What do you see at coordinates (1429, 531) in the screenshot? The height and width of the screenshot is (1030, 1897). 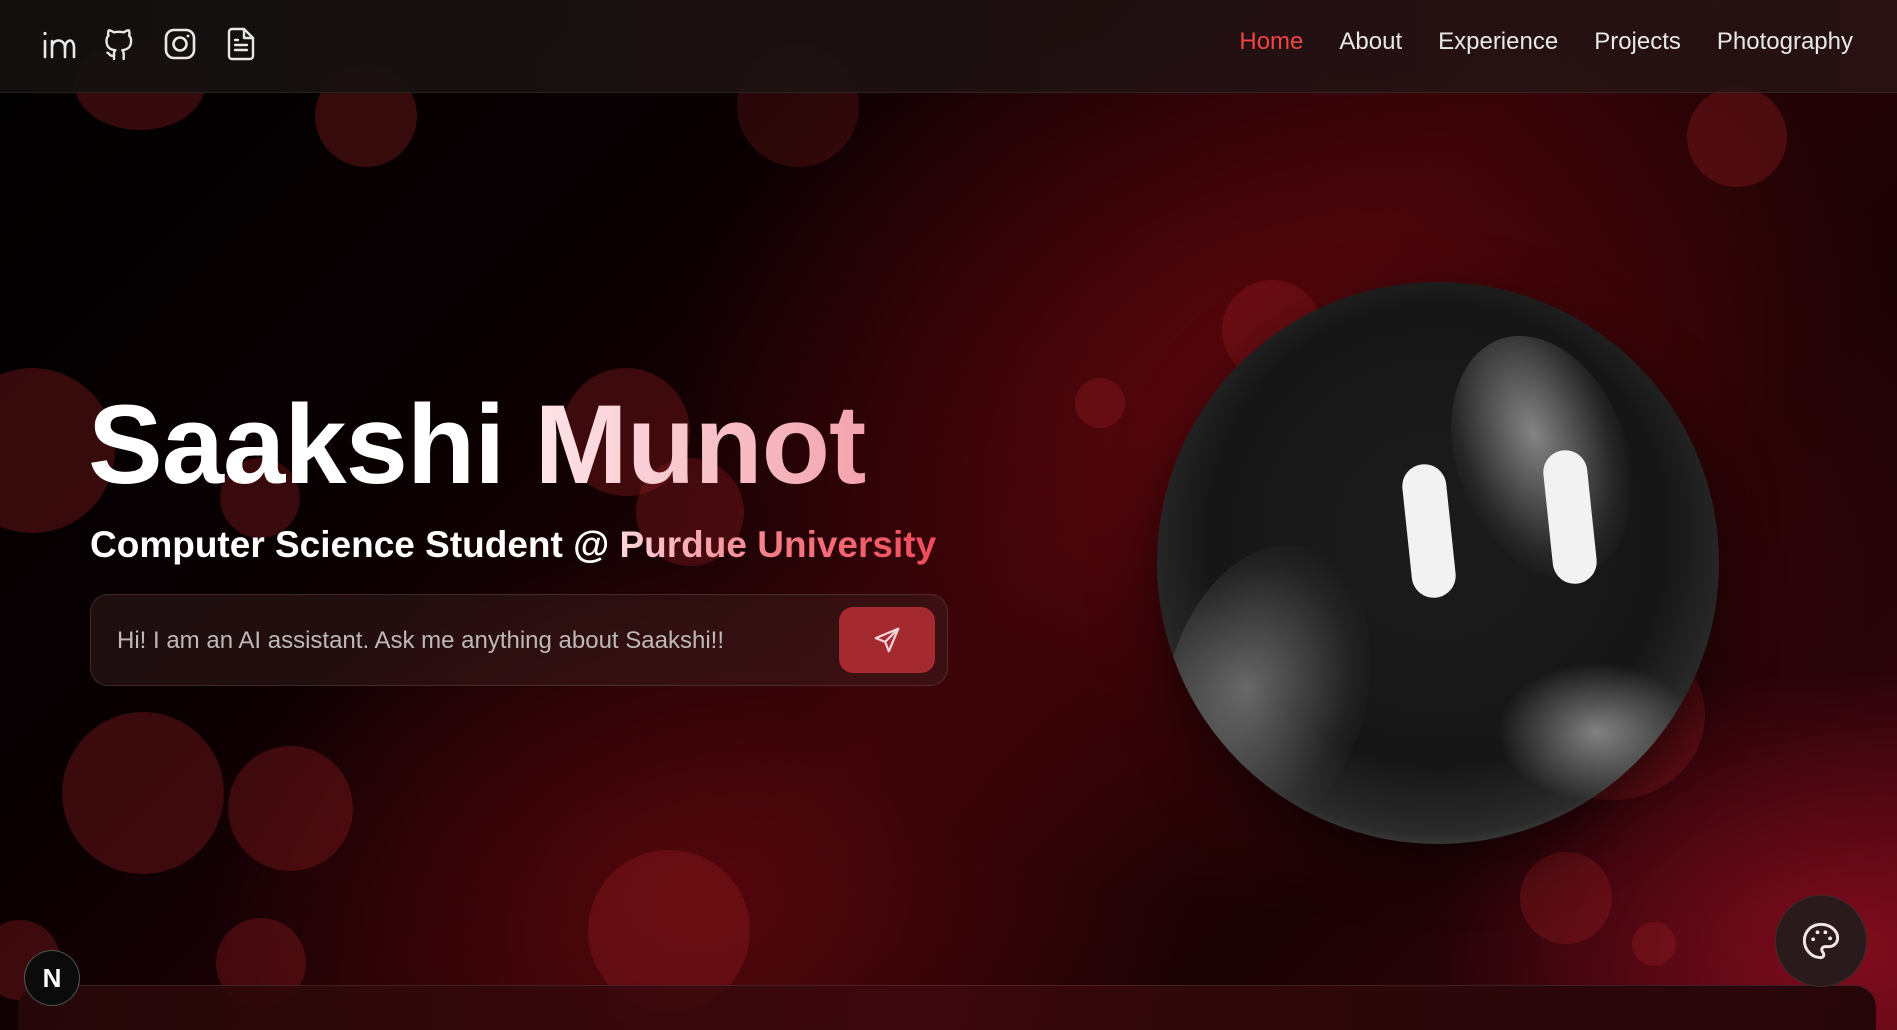 I see `mascot-left-eye` at bounding box center [1429, 531].